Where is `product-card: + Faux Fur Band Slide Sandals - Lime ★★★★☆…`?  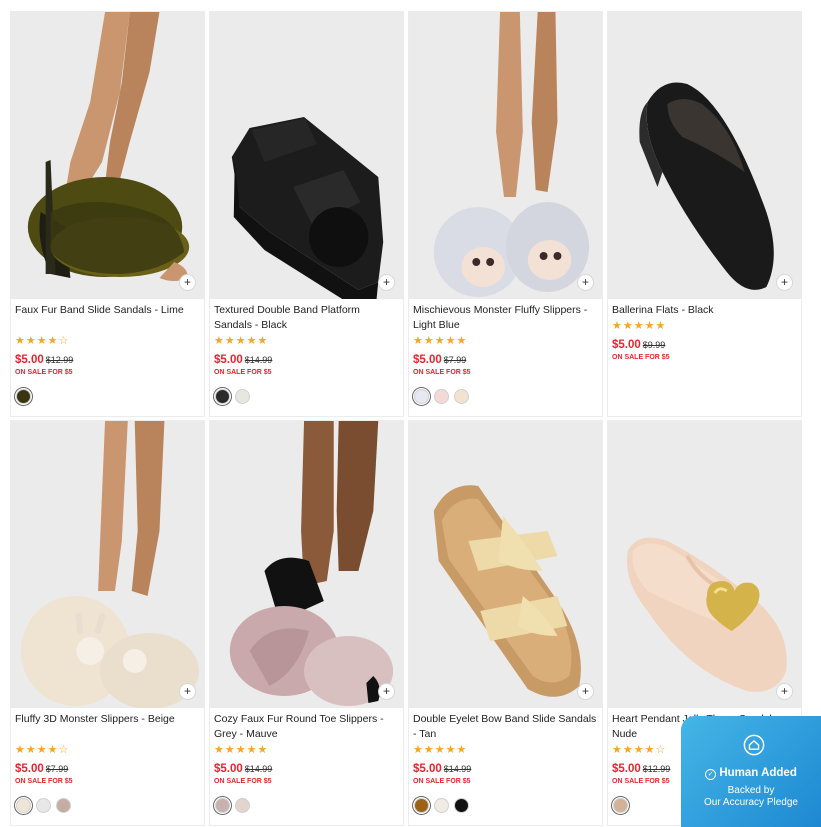 product-card: + Faux Fur Band Slide Sandals - Lime ★★★★☆… is located at coordinates (107, 214).